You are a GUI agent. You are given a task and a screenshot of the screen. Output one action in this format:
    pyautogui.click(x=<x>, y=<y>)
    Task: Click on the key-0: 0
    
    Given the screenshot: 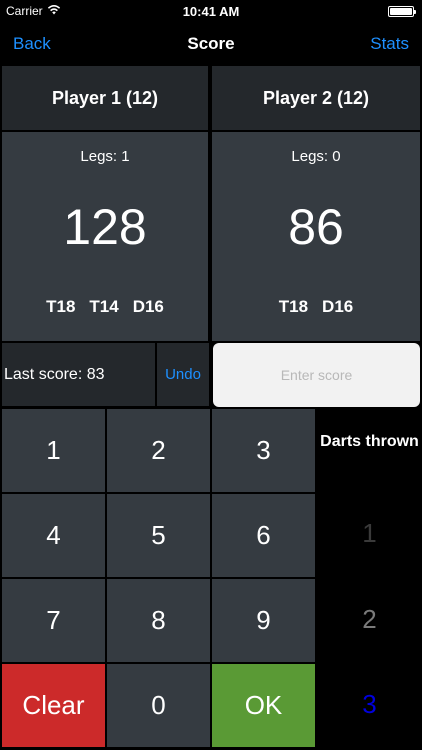 What is the action you would take?
    pyautogui.click(x=158, y=705)
    